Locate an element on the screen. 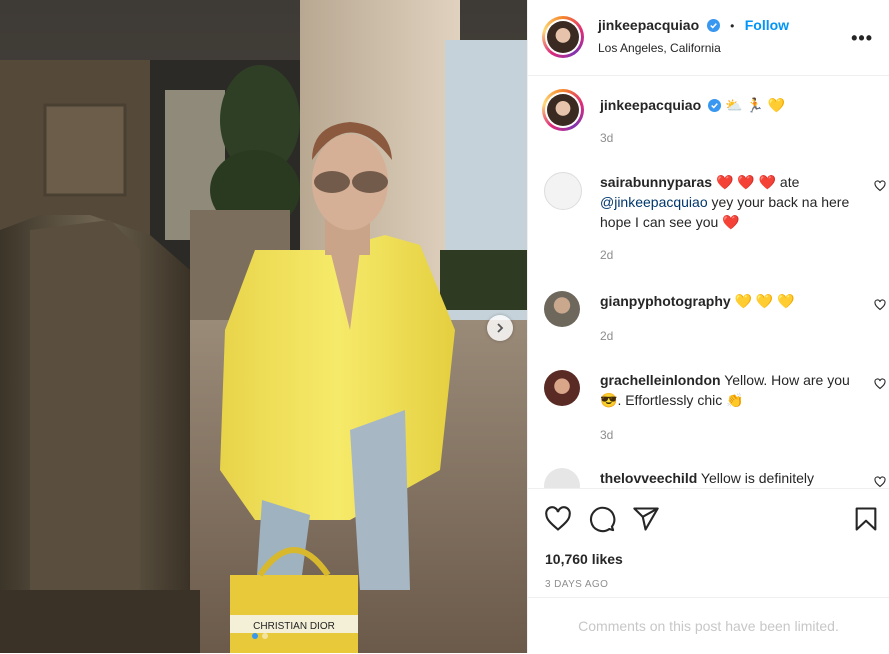 This screenshot has width=889, height=654. comment-text: Yellow. How are you is located at coordinates (787, 380).